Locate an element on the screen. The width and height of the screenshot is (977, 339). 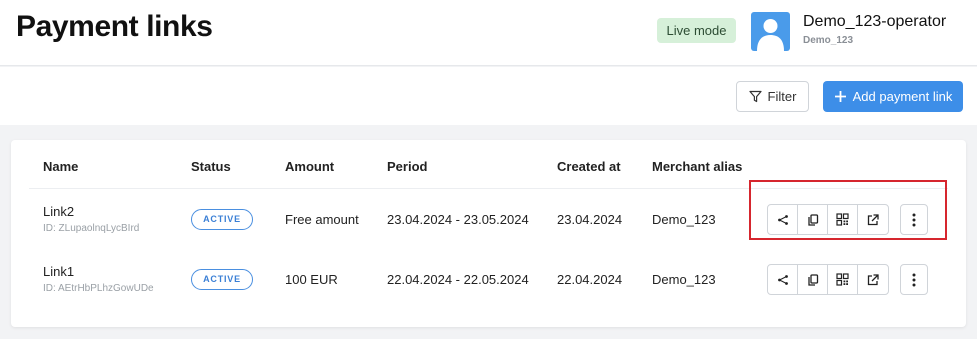
share-icon is located at coordinates (782, 279).